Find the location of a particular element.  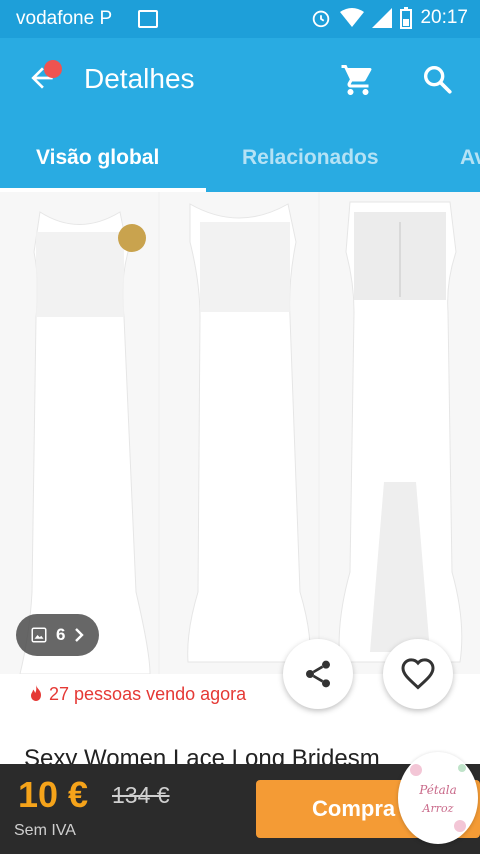

wifi-icon is located at coordinates (352, 17).